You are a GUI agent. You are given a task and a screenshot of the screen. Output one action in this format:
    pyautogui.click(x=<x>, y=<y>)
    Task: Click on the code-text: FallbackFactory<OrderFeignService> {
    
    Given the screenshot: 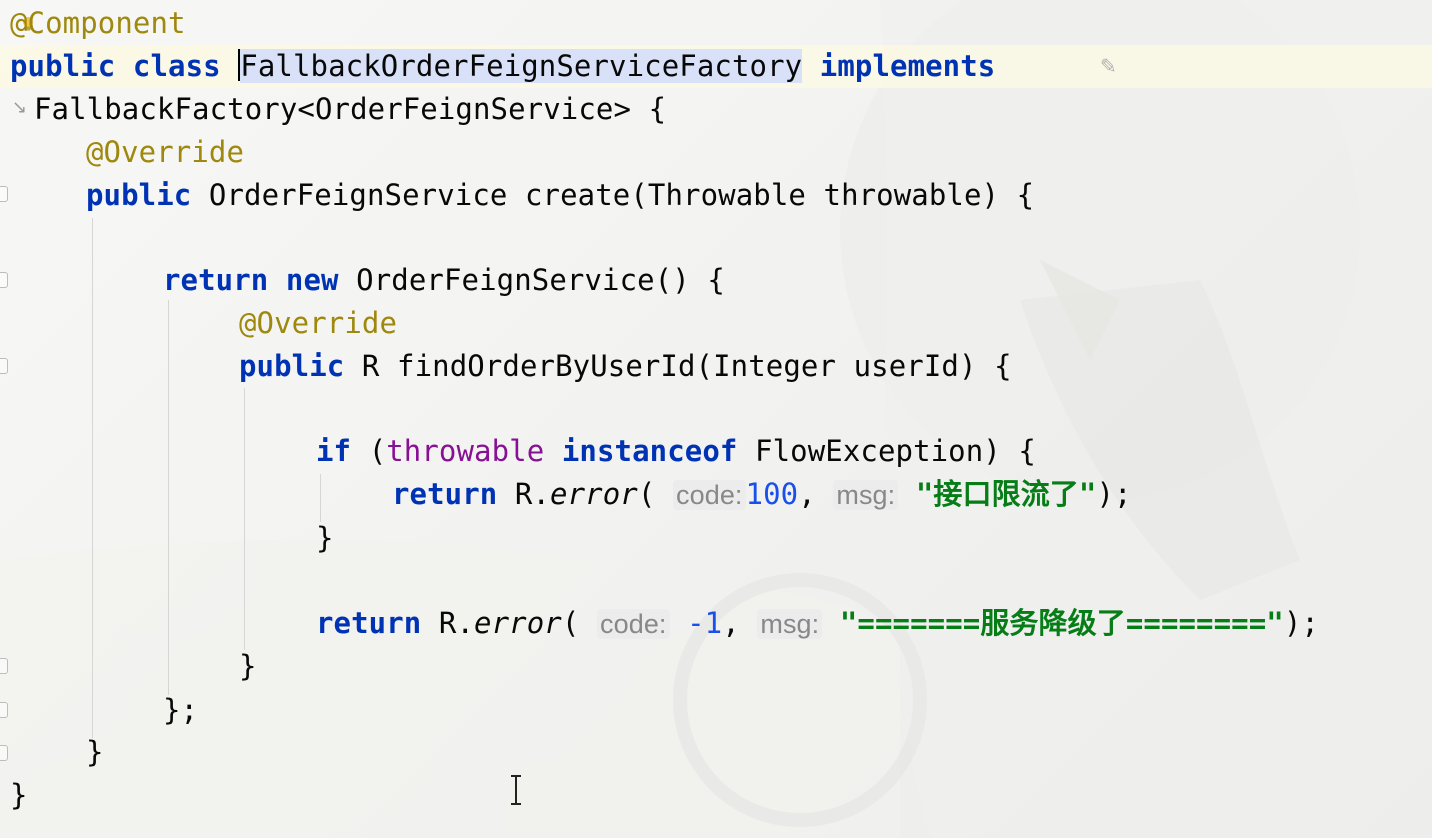 What is the action you would take?
    pyautogui.click(x=350, y=109)
    